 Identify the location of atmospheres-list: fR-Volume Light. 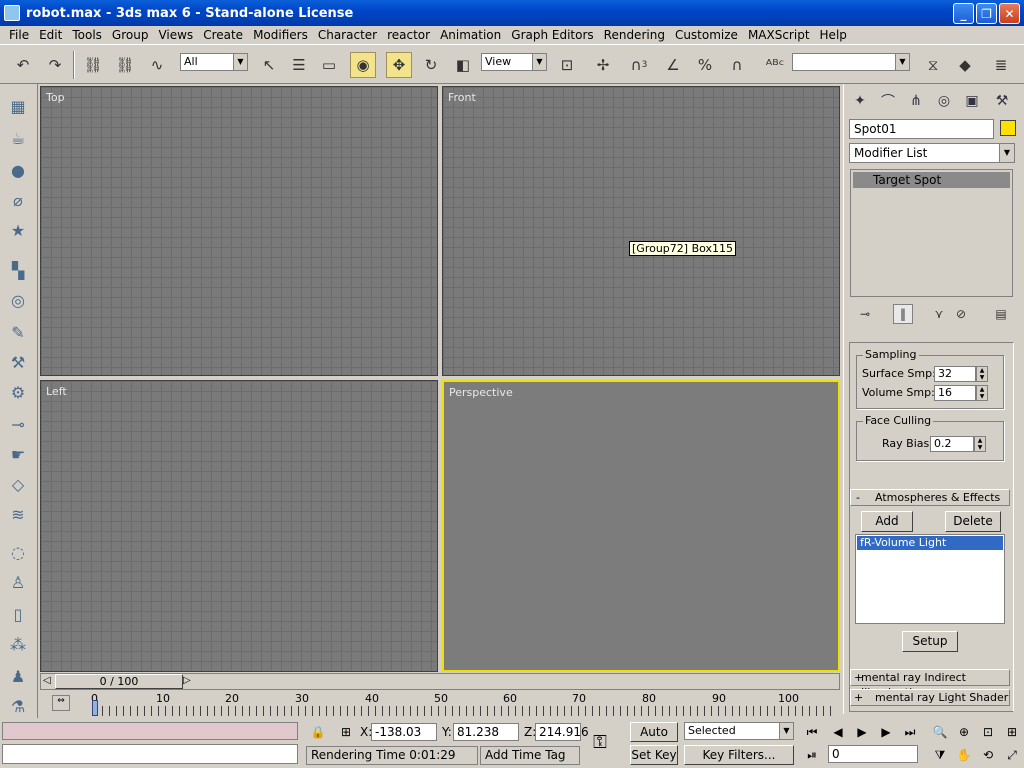
(930, 579).